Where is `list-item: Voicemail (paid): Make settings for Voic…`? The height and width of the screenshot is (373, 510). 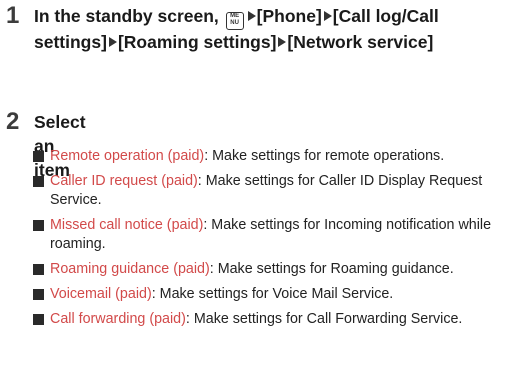
list-item: Voicemail (paid): Make settings for Voic… is located at coordinates (268, 294).